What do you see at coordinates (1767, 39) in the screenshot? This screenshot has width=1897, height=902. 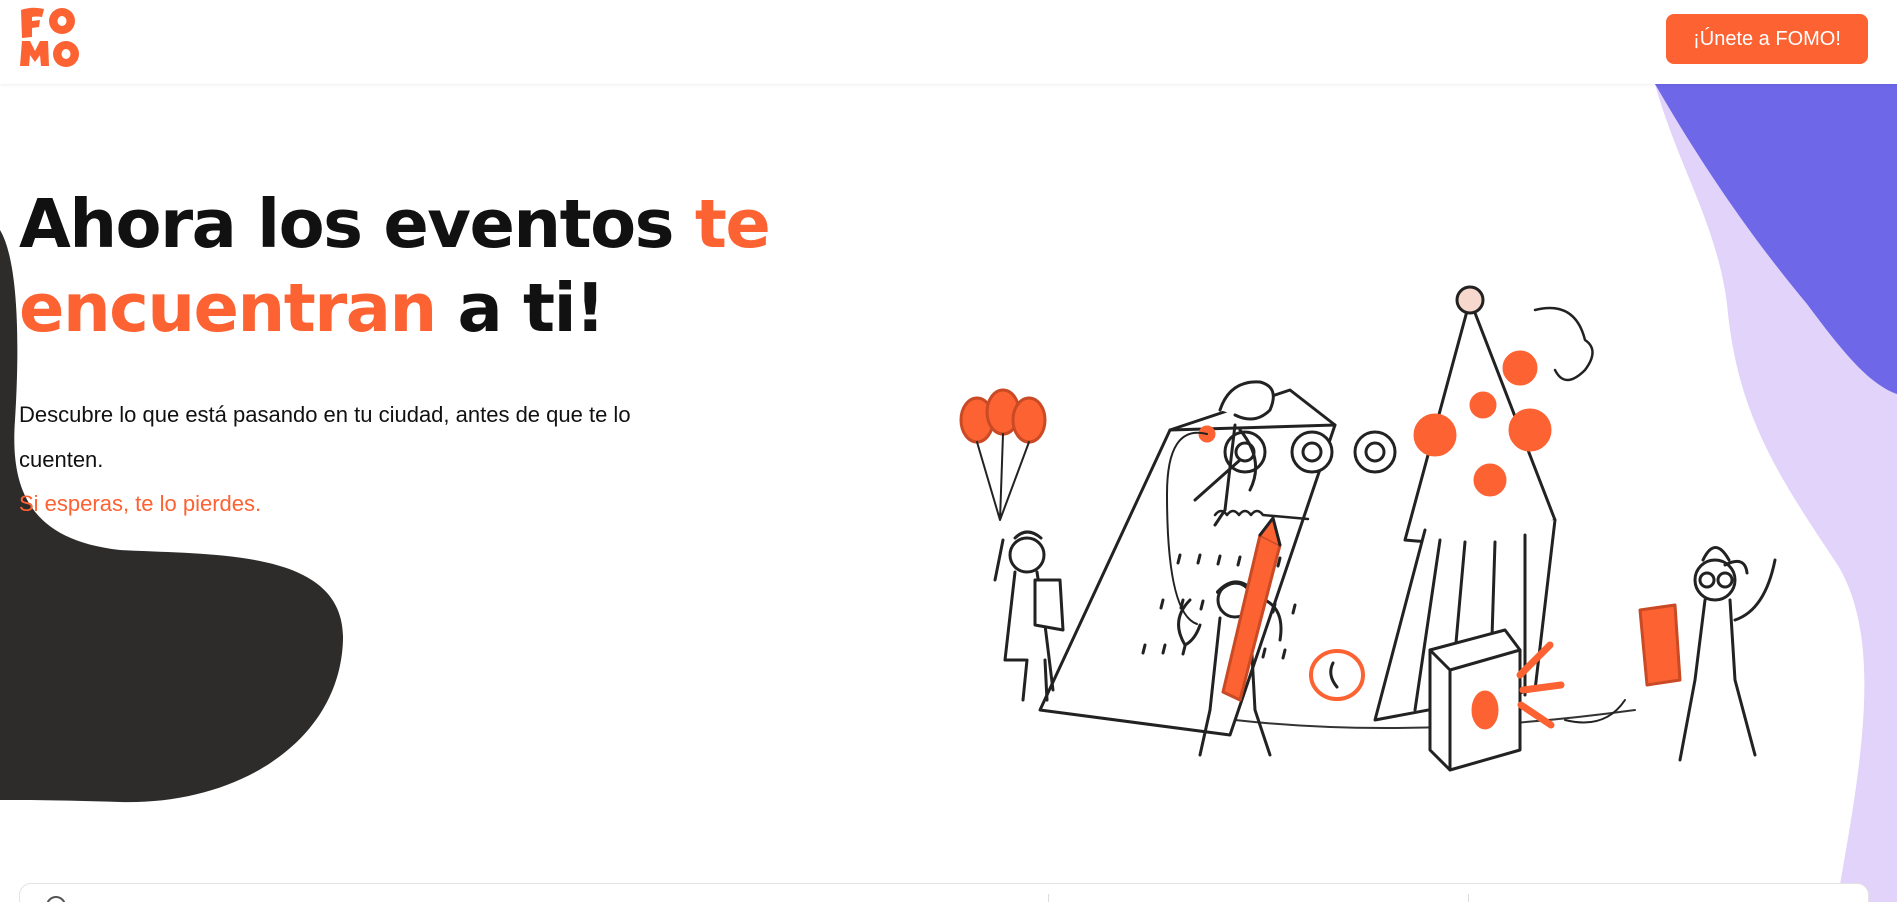 I see `join-fomo-button: ¡Únete a FOMO!` at bounding box center [1767, 39].